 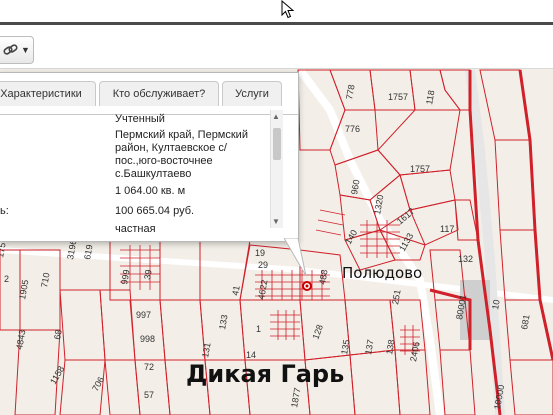 What do you see at coordinates (171, 148) in the screenshot?
I see `address-line: район, Култаевское с/` at bounding box center [171, 148].